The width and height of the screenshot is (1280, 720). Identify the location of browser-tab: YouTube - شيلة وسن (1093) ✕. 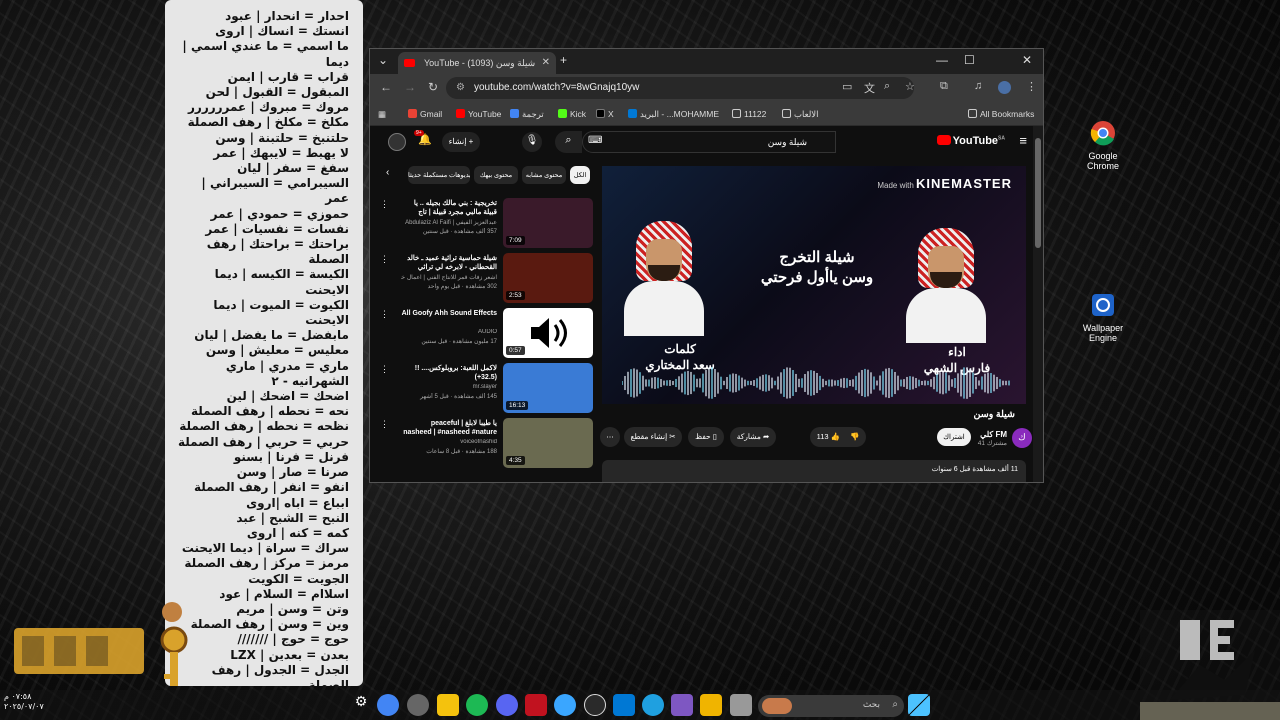
(477, 63).